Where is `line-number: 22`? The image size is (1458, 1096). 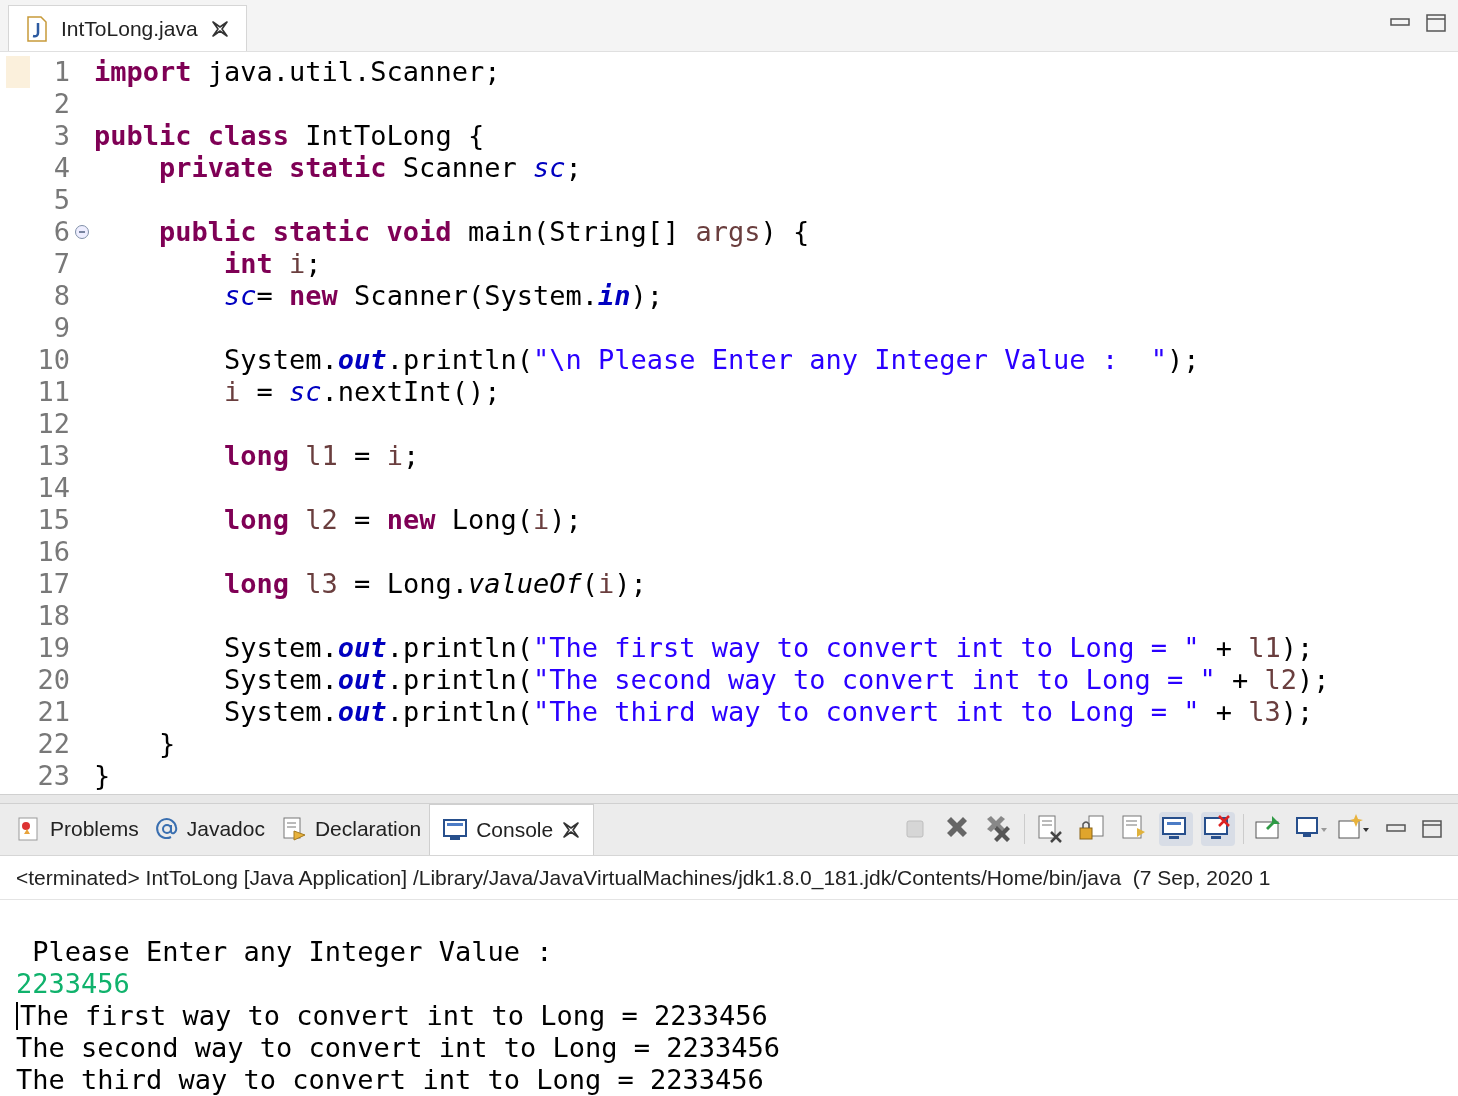
line-number: 22 is located at coordinates (53, 743).